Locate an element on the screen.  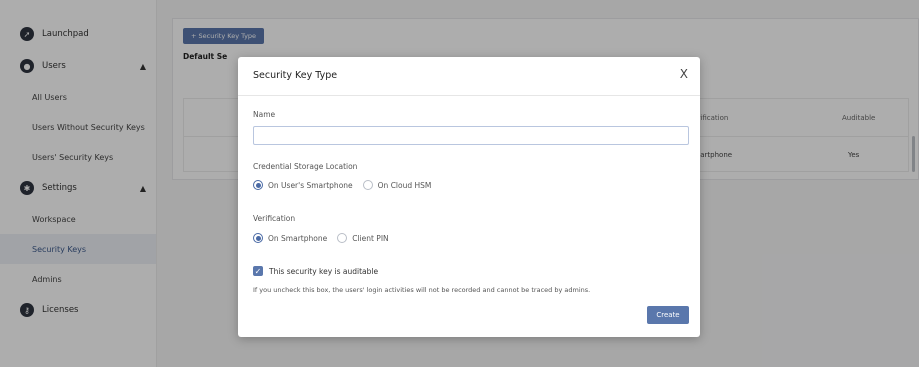
radio-label: Client PIN is located at coordinates (370, 238).